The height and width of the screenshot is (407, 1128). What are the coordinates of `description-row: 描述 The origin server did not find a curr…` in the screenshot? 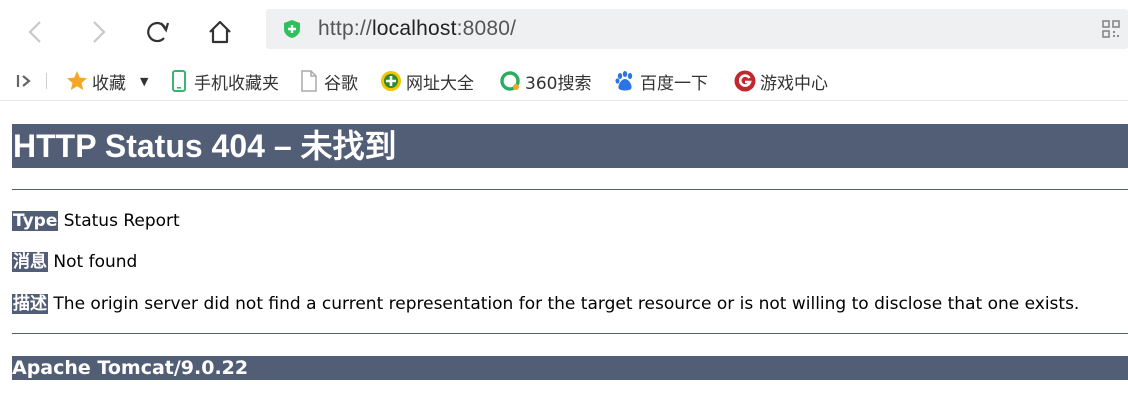 It's located at (545, 304).